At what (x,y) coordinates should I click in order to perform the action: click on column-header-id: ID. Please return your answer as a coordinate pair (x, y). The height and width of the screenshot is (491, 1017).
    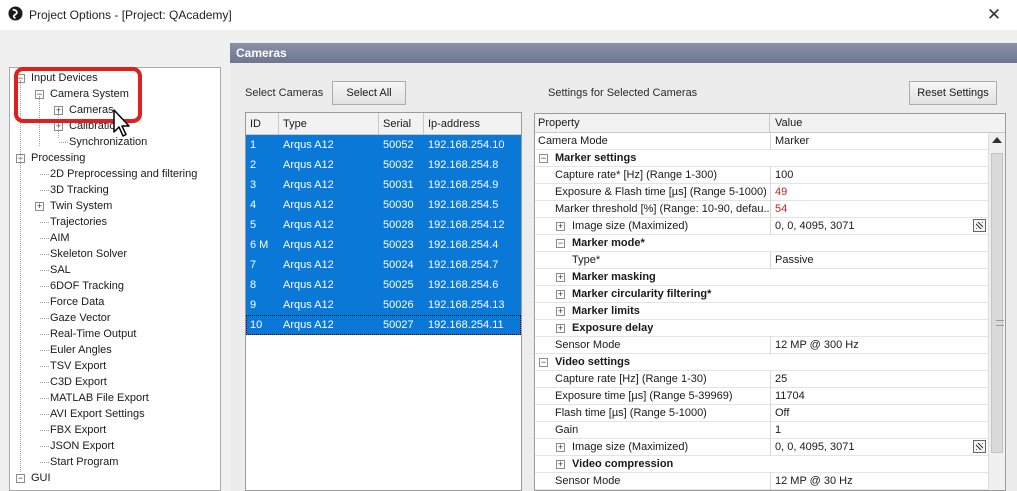
    Looking at the image, I should click on (262, 124).